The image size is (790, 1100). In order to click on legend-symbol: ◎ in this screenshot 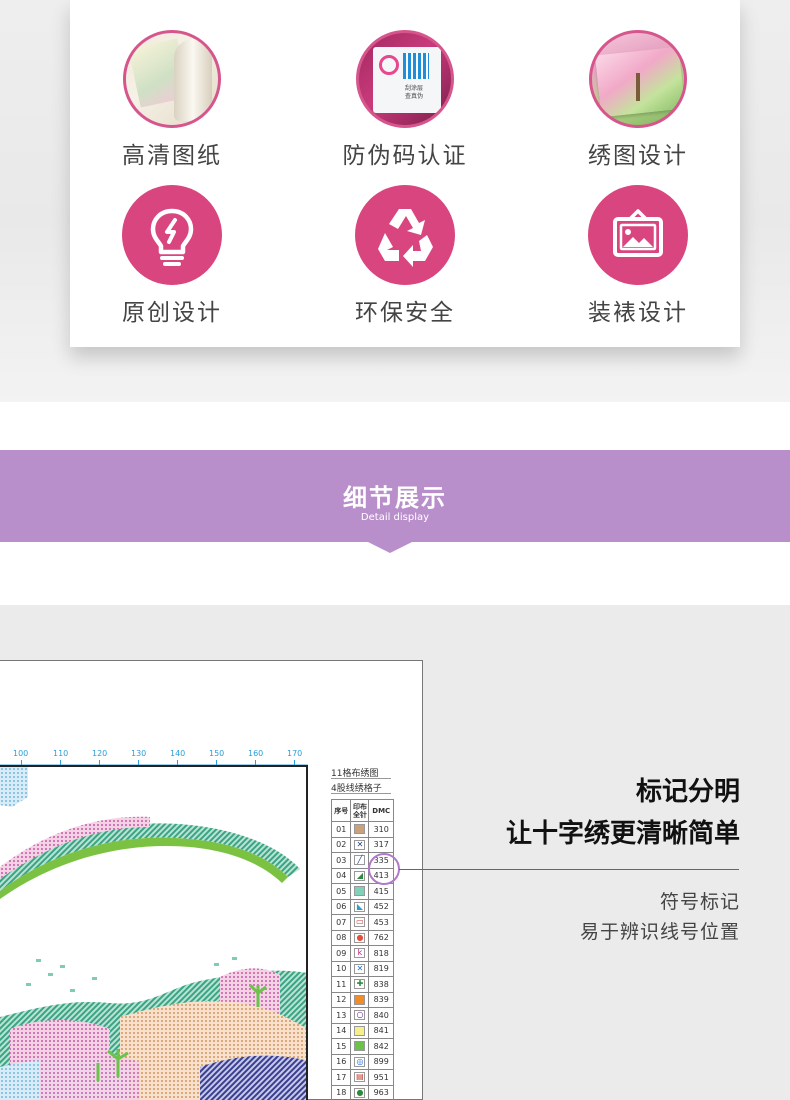, I will do `click(360, 1061)`.